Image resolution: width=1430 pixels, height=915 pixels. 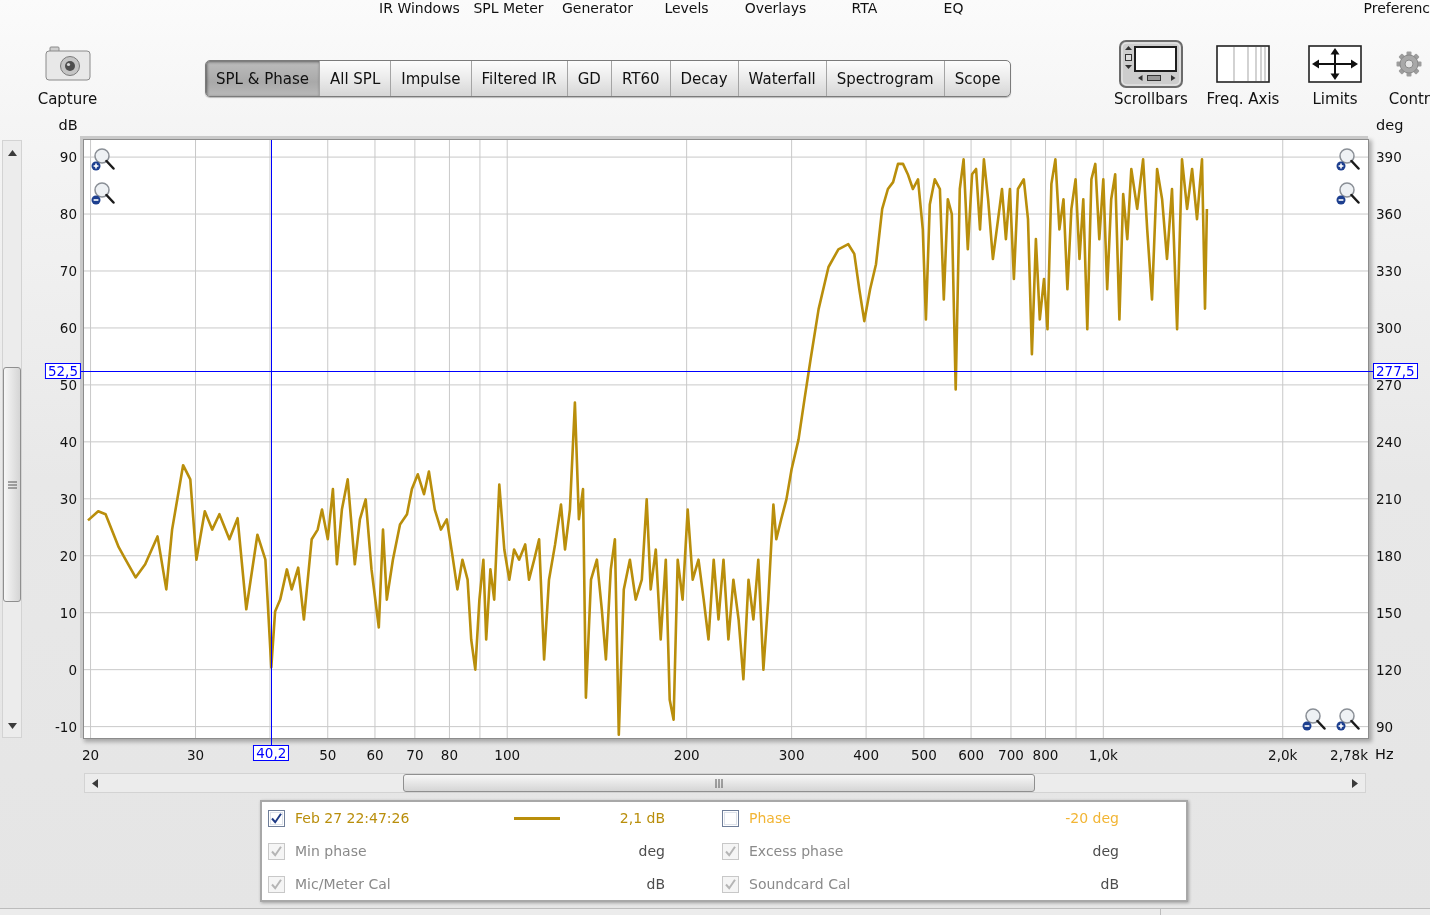 What do you see at coordinates (1389, 498) in the screenshot?
I see `y-tick-label: 210` at bounding box center [1389, 498].